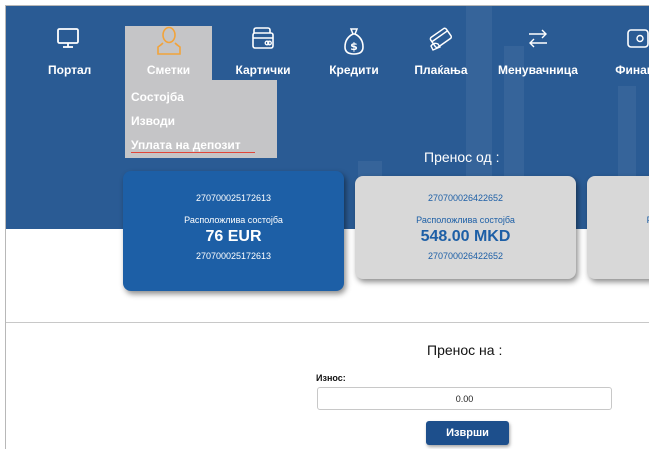 The image size is (649, 449). Describe the element at coordinates (263, 56) in the screenshot. I see `nav-item-cards: Картички` at that location.